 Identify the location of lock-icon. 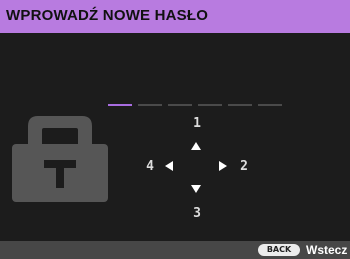
(60, 159).